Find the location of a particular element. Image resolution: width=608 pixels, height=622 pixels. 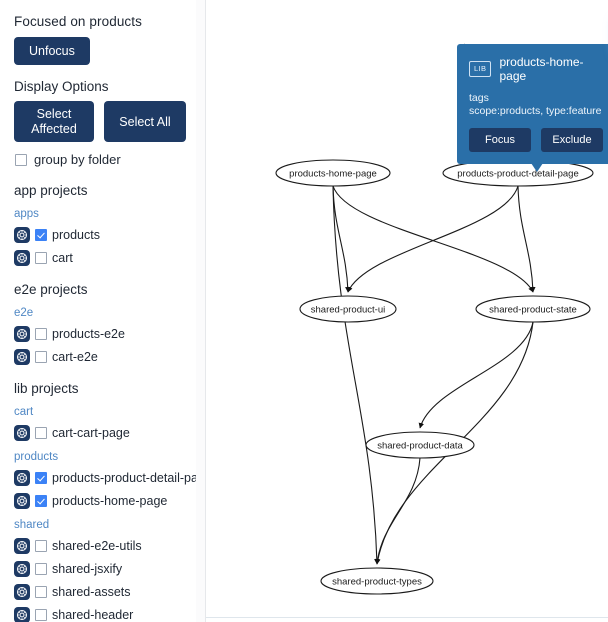

graph-node-label: products-home-page is located at coordinates (333, 173).